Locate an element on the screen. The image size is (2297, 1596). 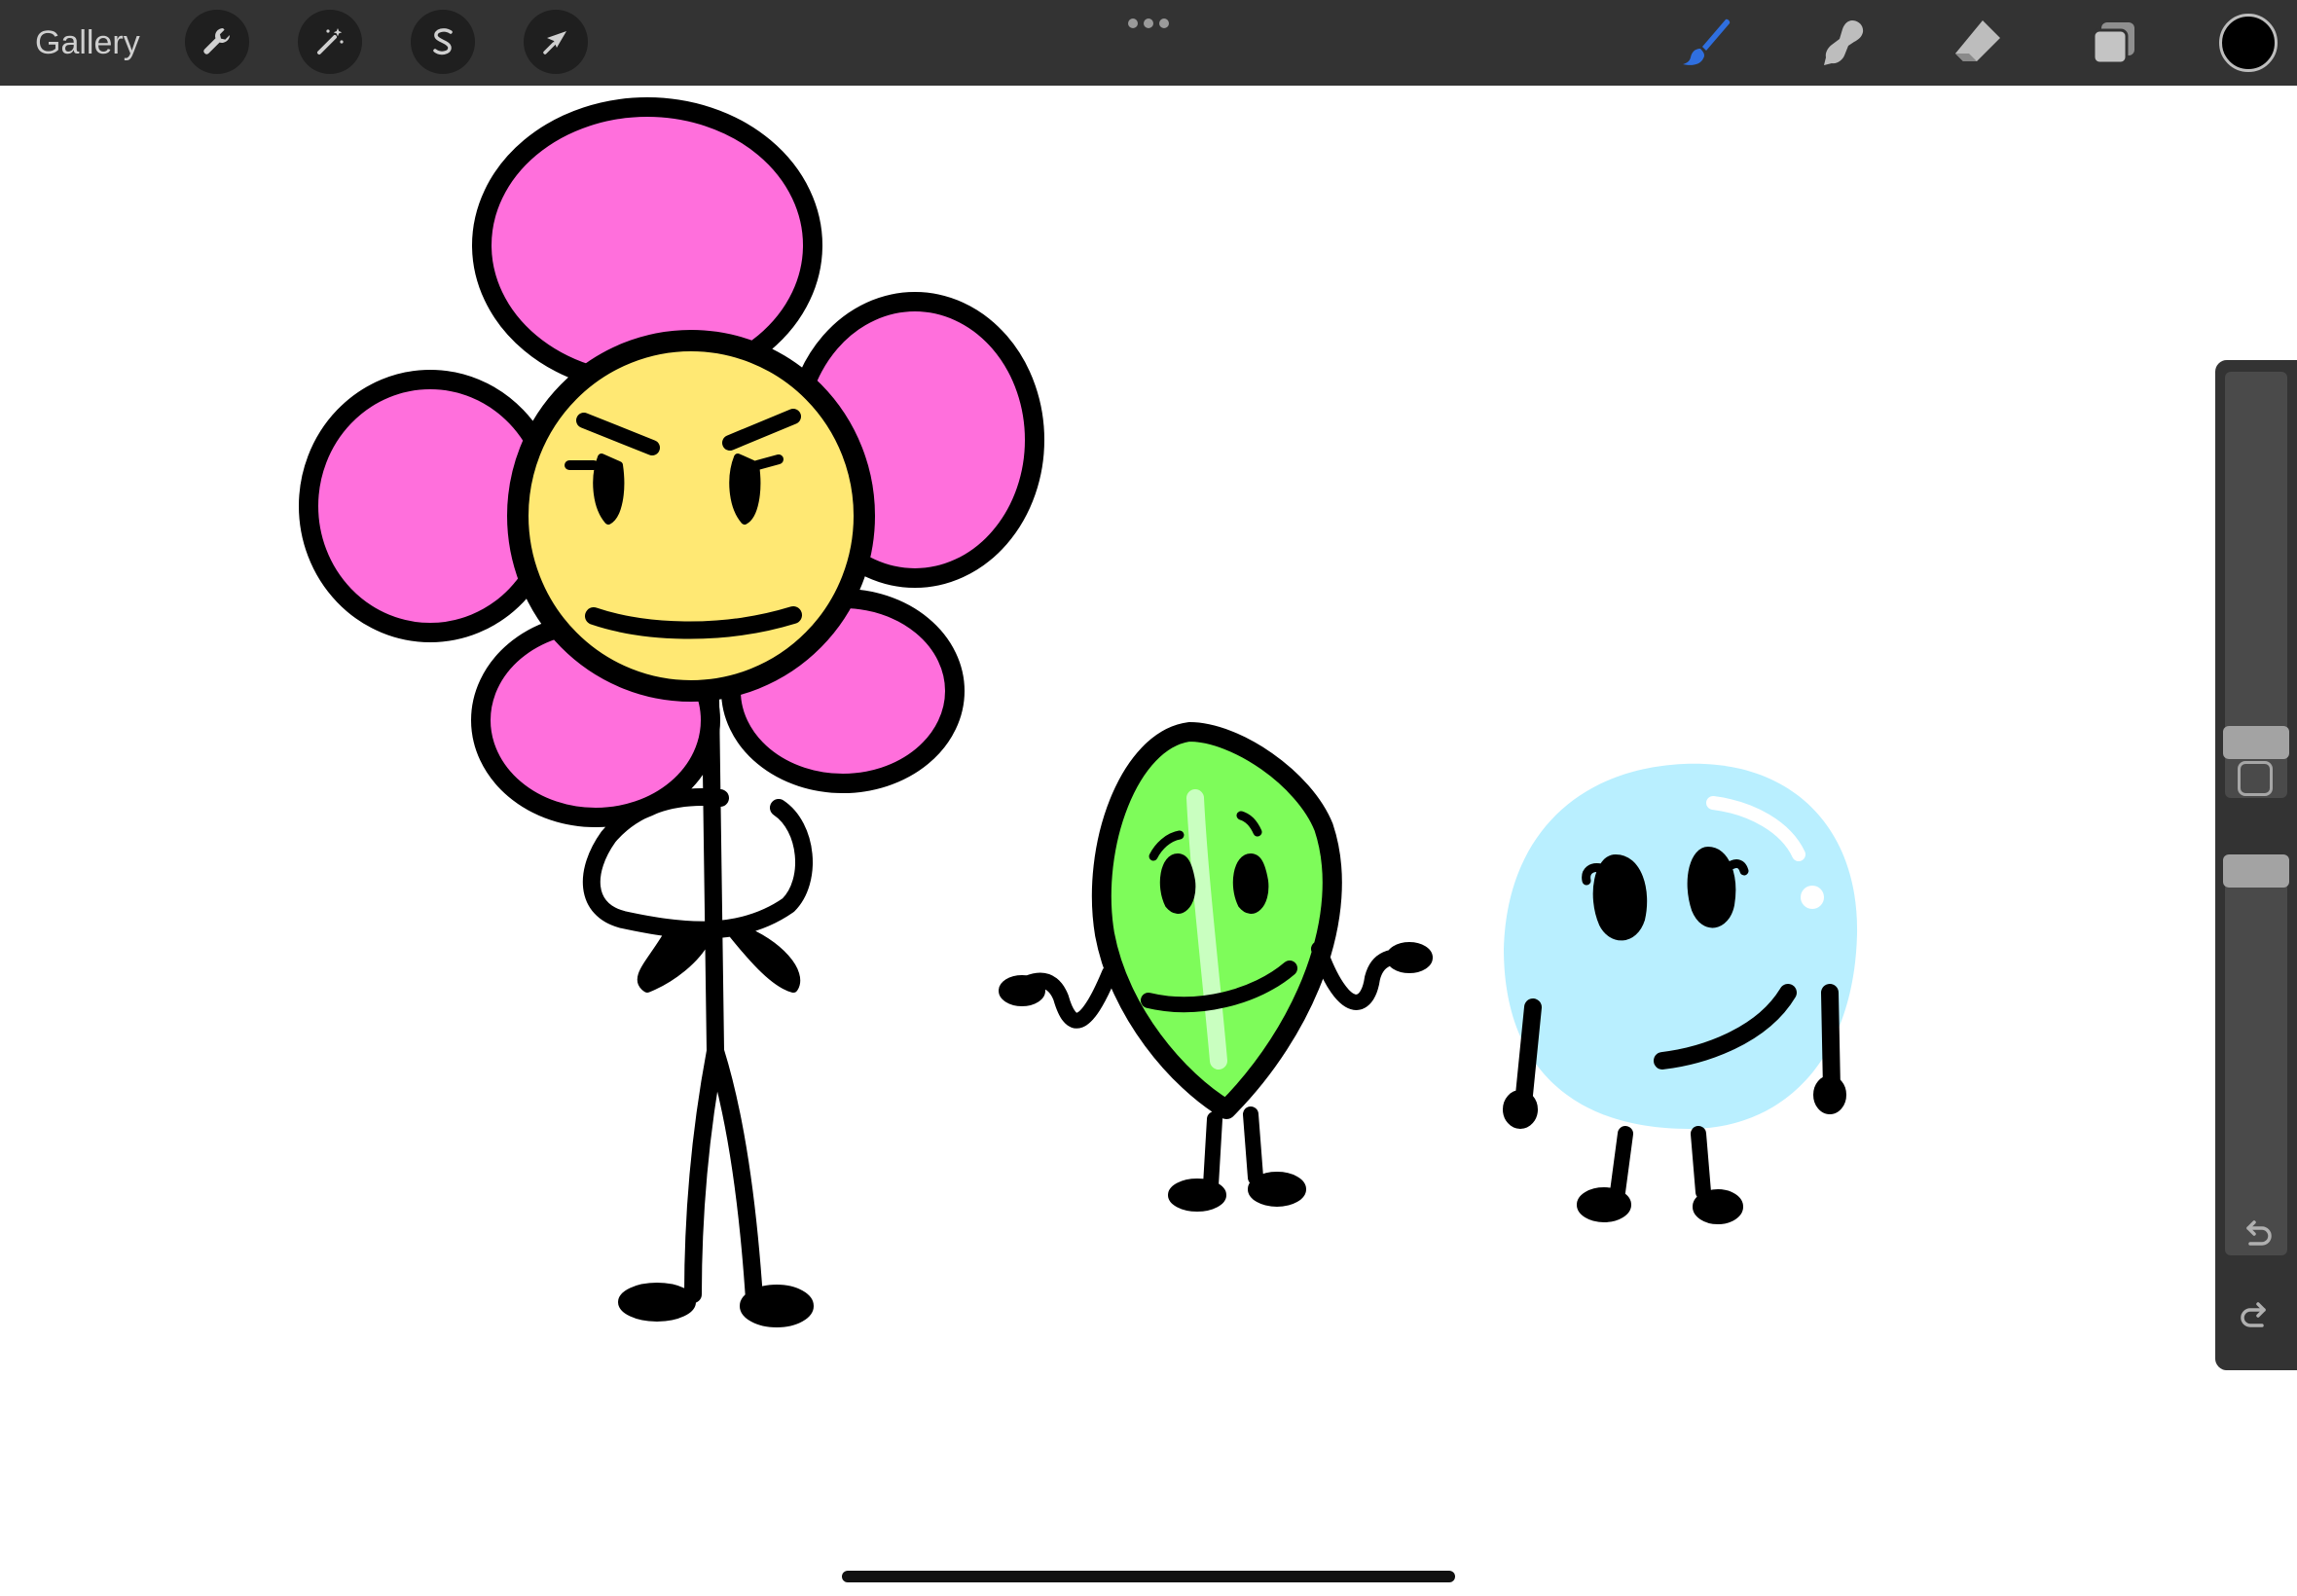
brush-size-slider is located at coordinates (2256, 585).